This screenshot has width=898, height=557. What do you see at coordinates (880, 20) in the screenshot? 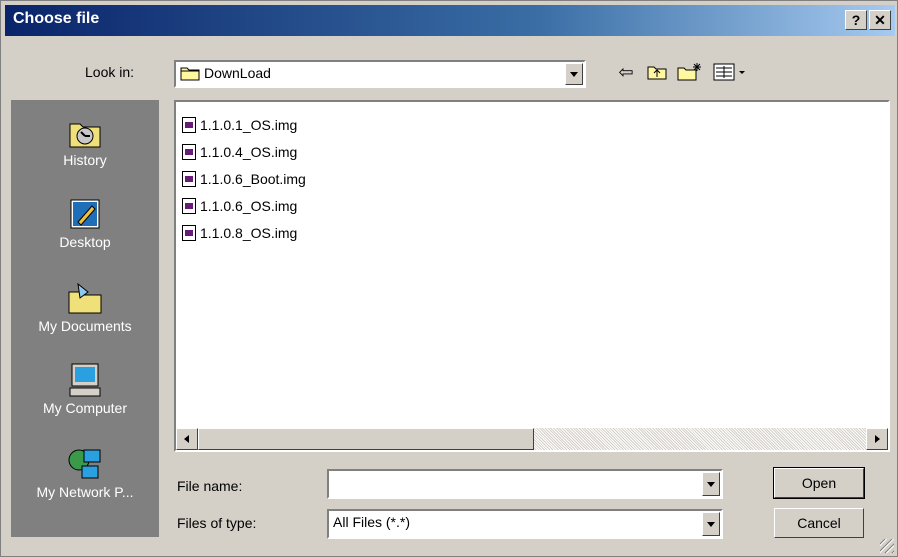
I see `close-button: ✕` at bounding box center [880, 20].